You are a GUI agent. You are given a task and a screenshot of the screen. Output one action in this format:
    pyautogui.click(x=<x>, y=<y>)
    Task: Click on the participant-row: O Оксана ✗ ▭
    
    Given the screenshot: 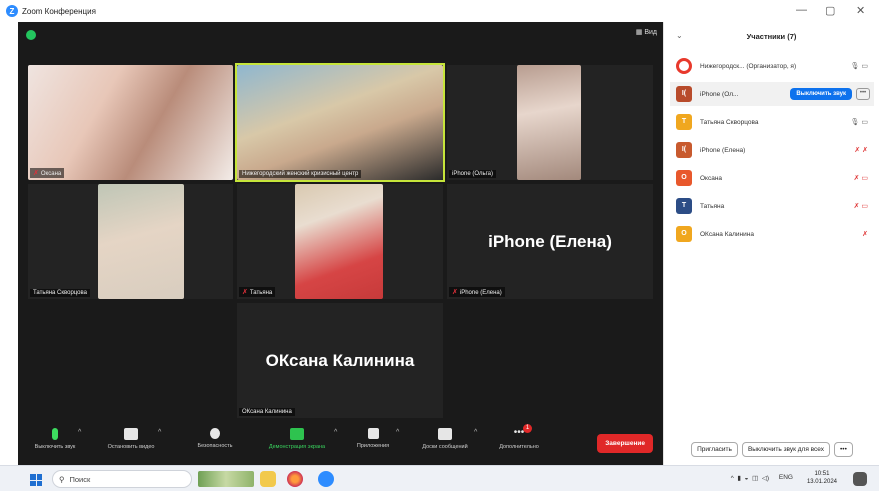 What is the action you would take?
    pyautogui.click(x=772, y=178)
    